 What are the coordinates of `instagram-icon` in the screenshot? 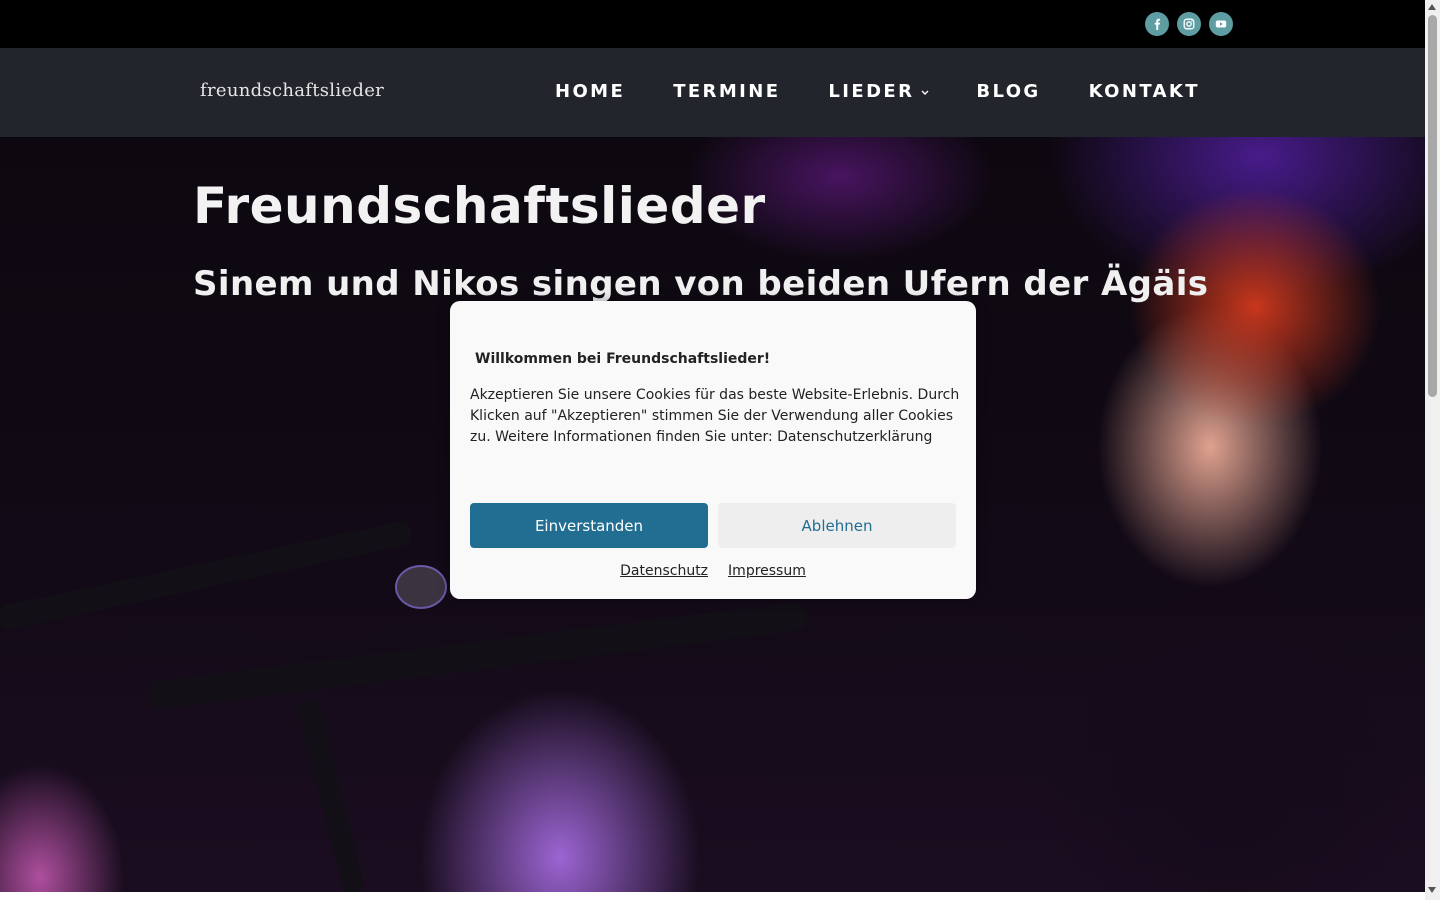 It's located at (1189, 24).